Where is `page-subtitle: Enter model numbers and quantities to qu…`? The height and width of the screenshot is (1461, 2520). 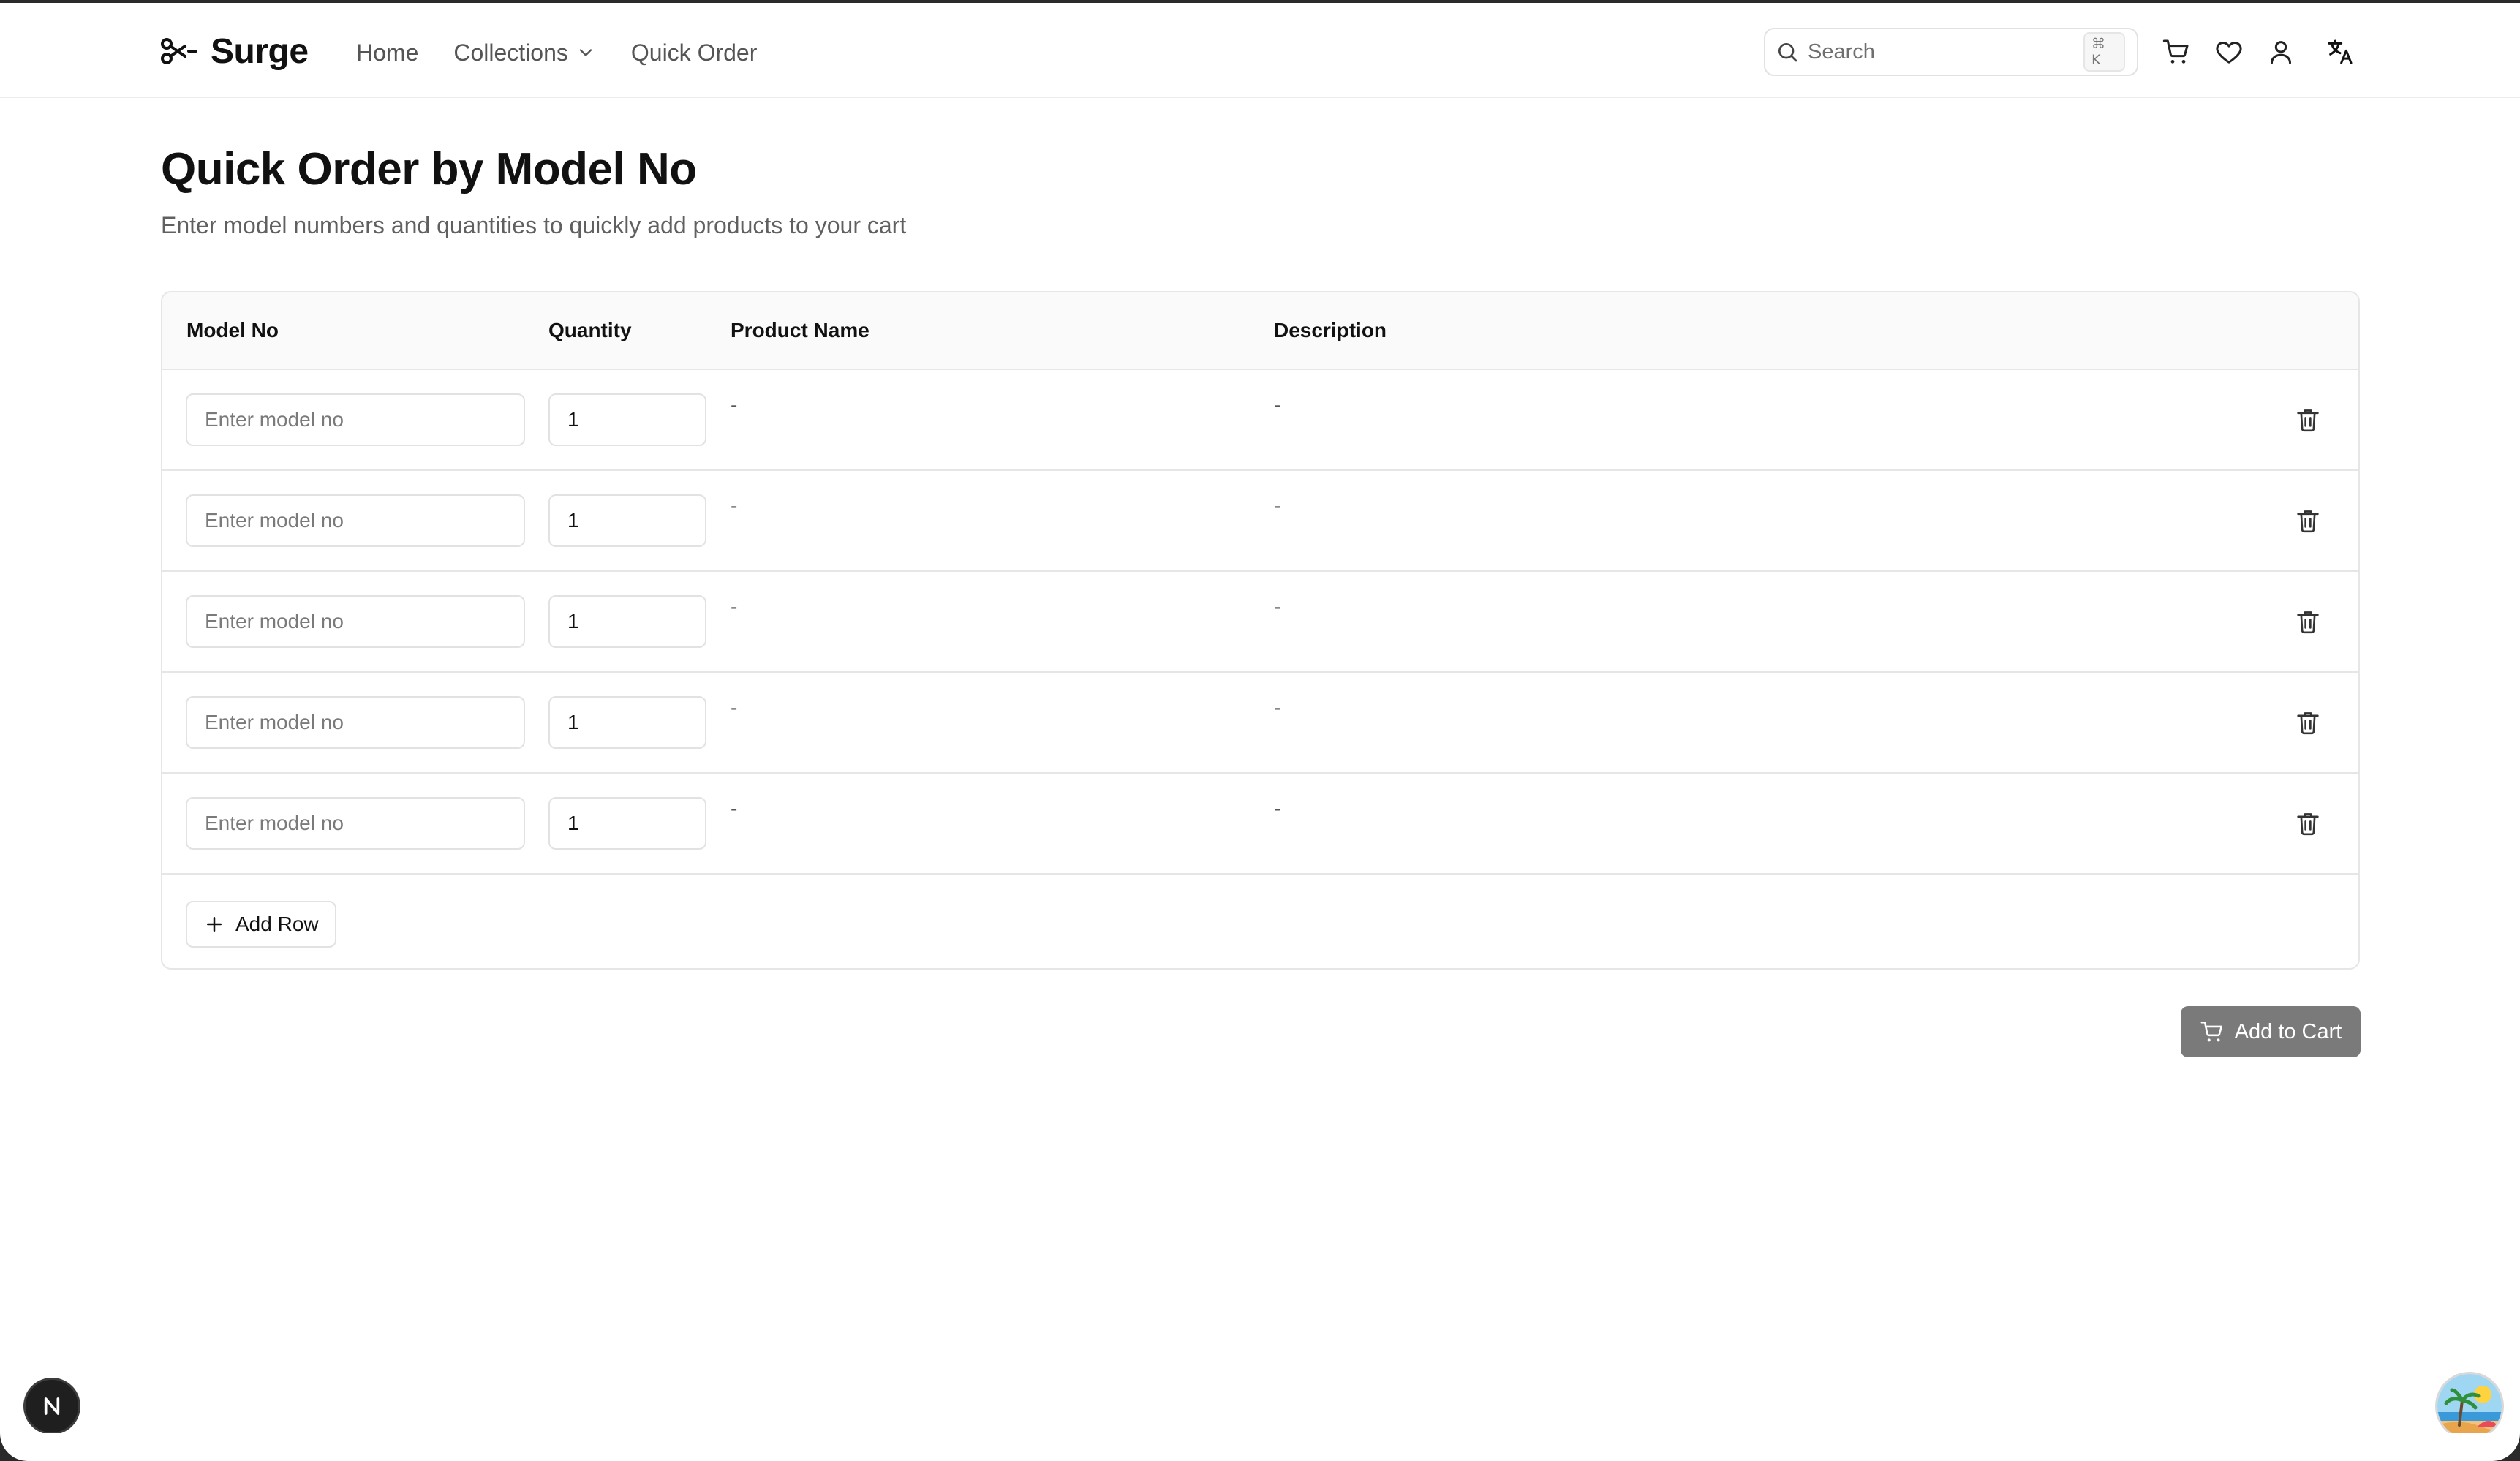
page-subtitle: Enter model numbers and quantities to qu… is located at coordinates (534, 225).